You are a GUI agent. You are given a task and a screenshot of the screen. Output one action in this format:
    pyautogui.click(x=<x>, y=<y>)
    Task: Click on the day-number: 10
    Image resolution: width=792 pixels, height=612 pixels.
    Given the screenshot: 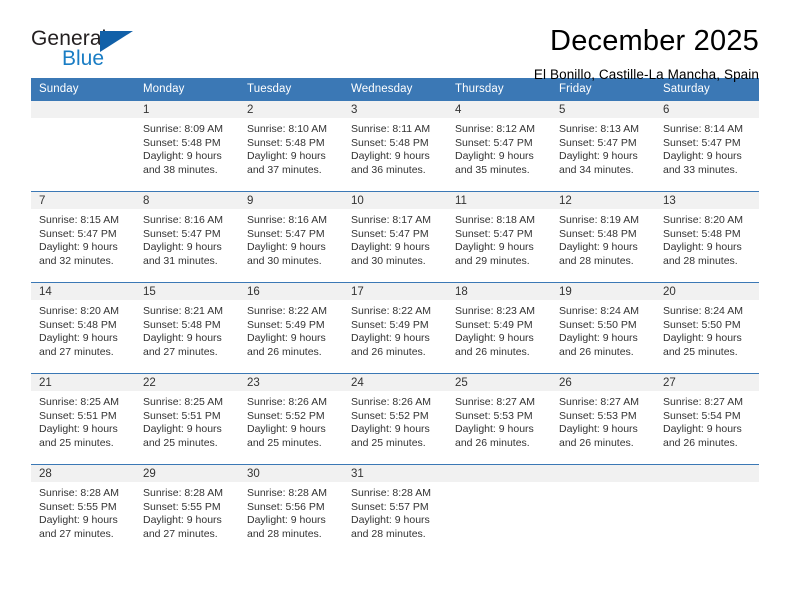 What is the action you would take?
    pyautogui.click(x=395, y=200)
    